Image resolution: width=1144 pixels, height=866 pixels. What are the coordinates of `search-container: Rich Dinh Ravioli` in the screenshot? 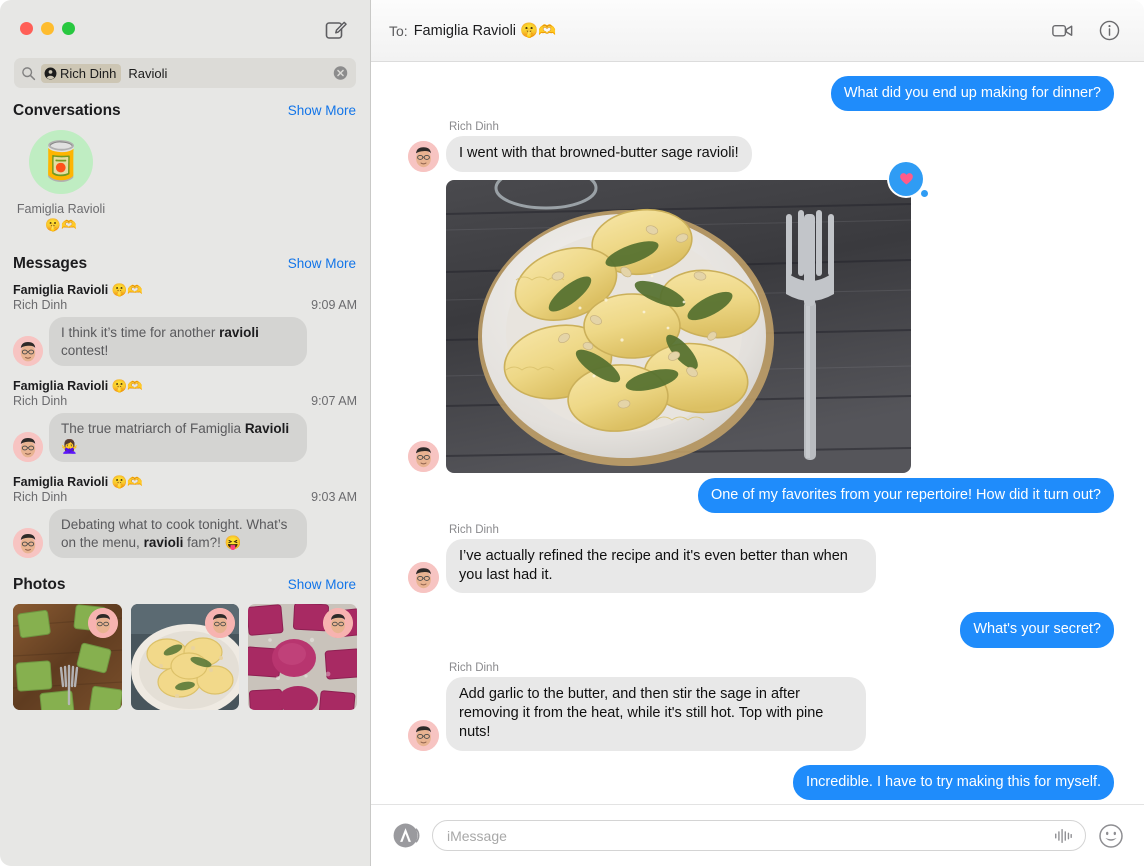 It's located at (185, 73).